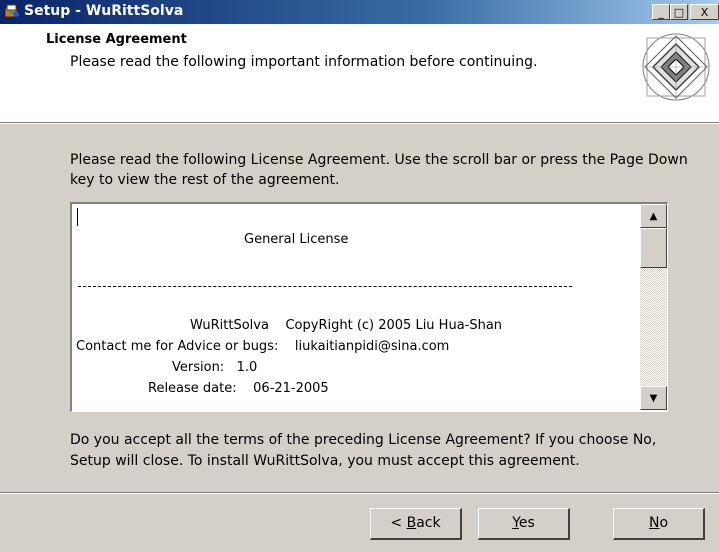  I want to click on scroll-thumb, so click(653, 248).